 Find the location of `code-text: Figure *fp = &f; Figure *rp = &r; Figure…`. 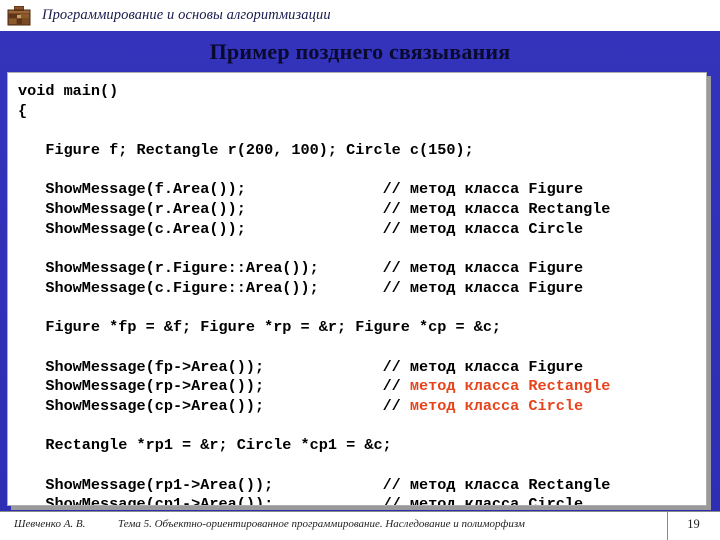

code-text: Figure *fp = &f; Figure *rp = &r; Figure… is located at coordinates (260, 327).